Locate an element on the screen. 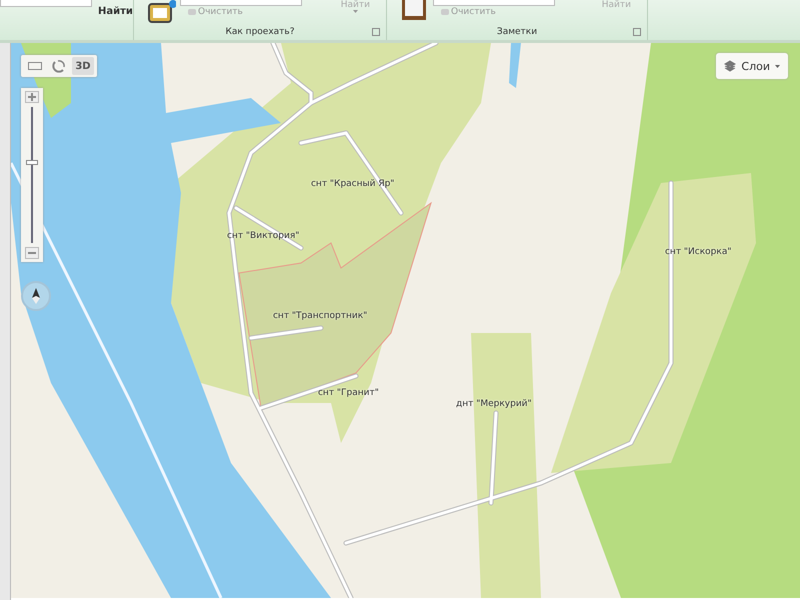  find-button: Найти is located at coordinates (115, 11).